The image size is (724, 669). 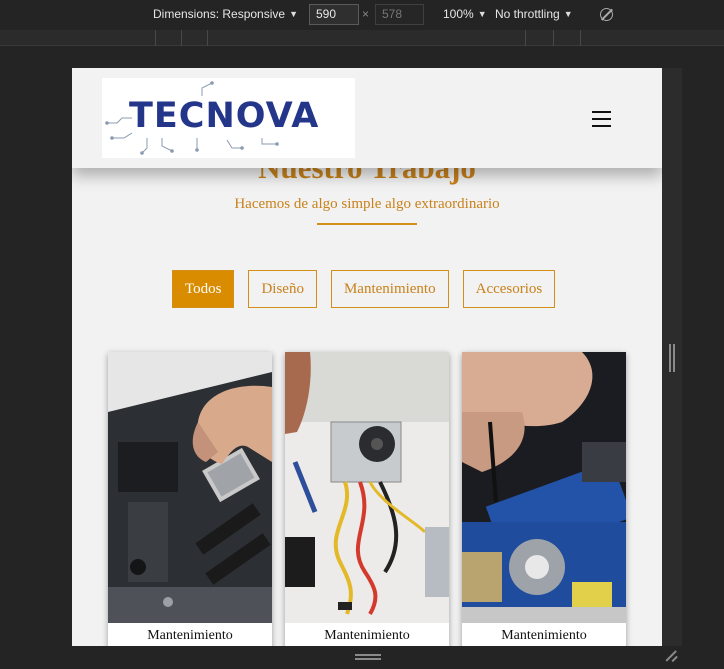 I want to click on tecnova-logo: TECNOVA, so click(x=228, y=118).